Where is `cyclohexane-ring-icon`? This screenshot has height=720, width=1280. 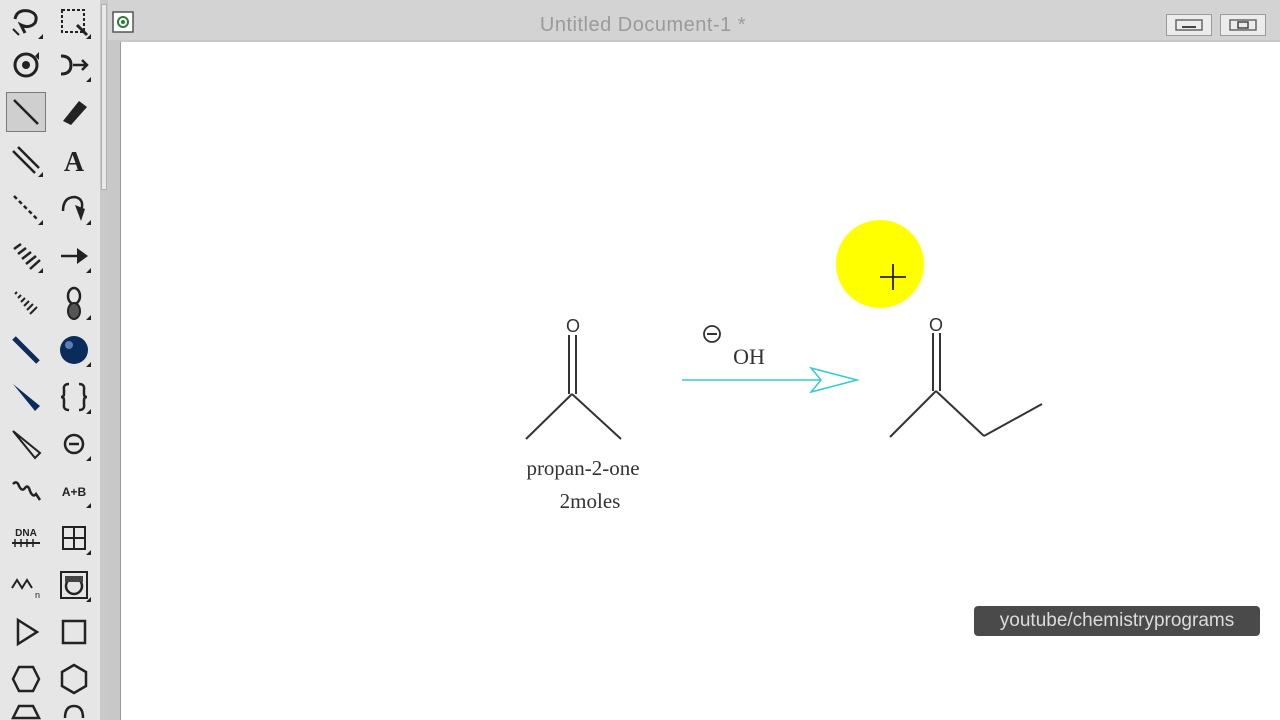 cyclohexane-ring-icon is located at coordinates (26, 679).